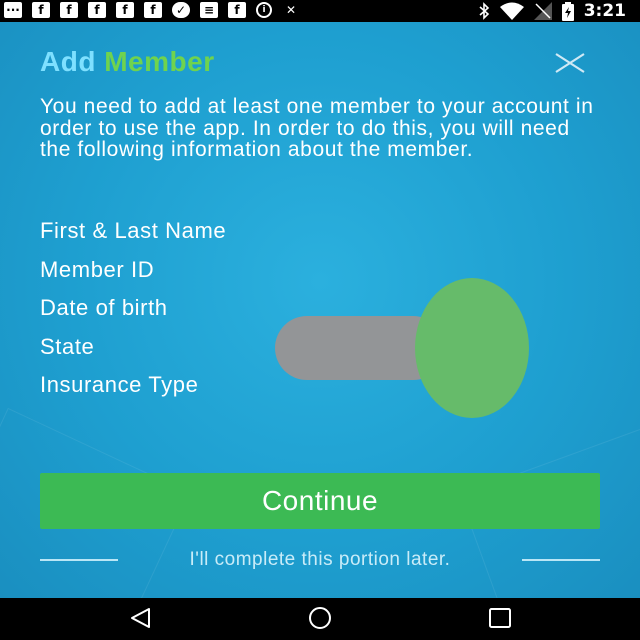  I want to click on close-icon, so click(570, 63).